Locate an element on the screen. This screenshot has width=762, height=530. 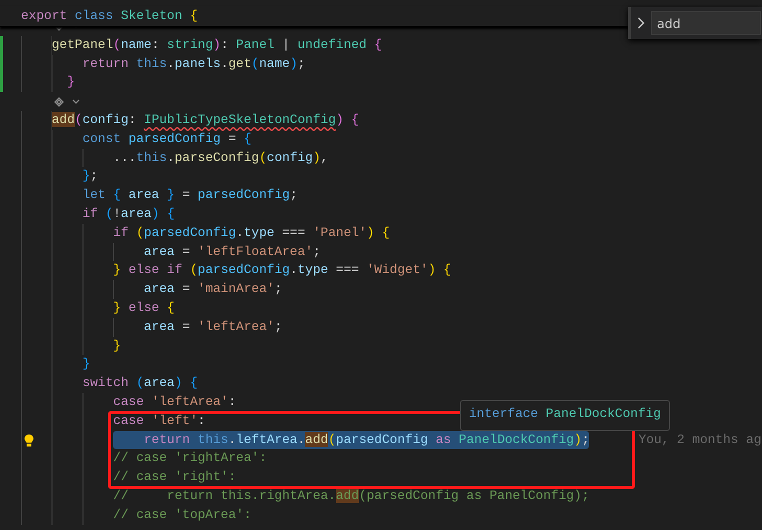
code-line: // case 'topArea': is located at coordinates (136, 515).